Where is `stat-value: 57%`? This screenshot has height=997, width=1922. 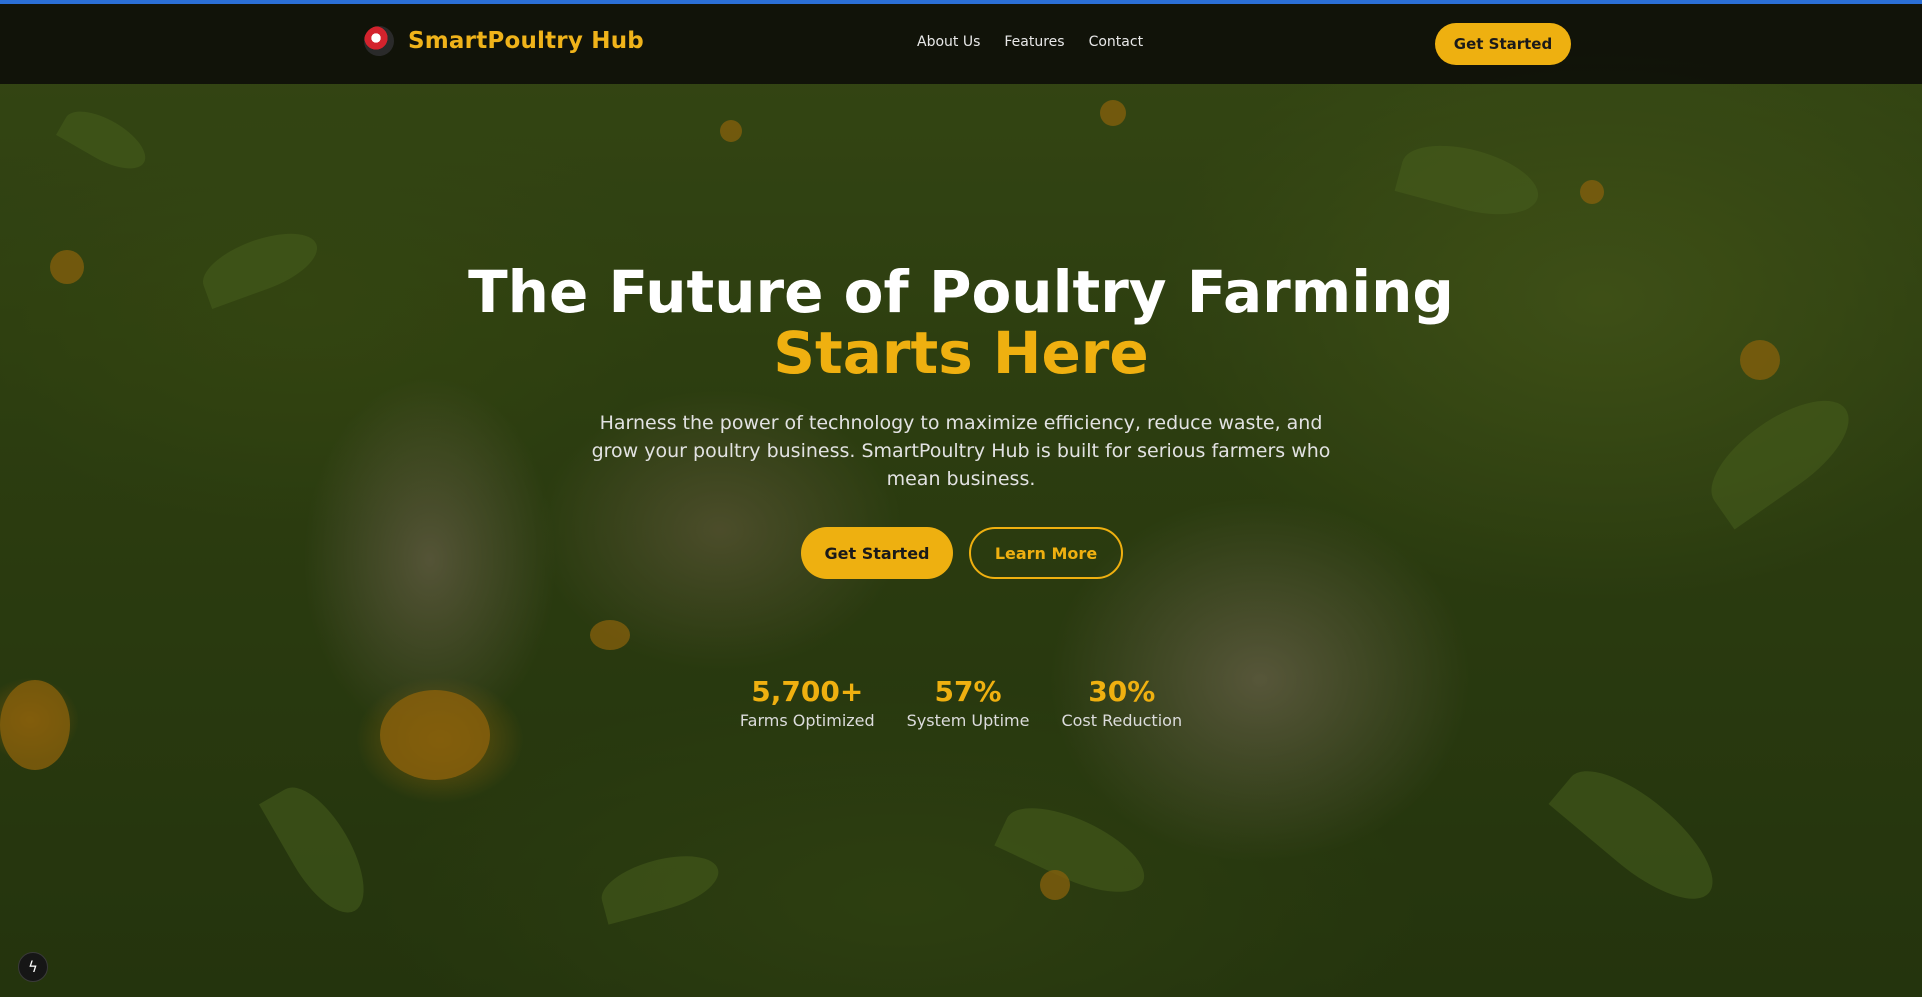 stat-value: 57% is located at coordinates (968, 691).